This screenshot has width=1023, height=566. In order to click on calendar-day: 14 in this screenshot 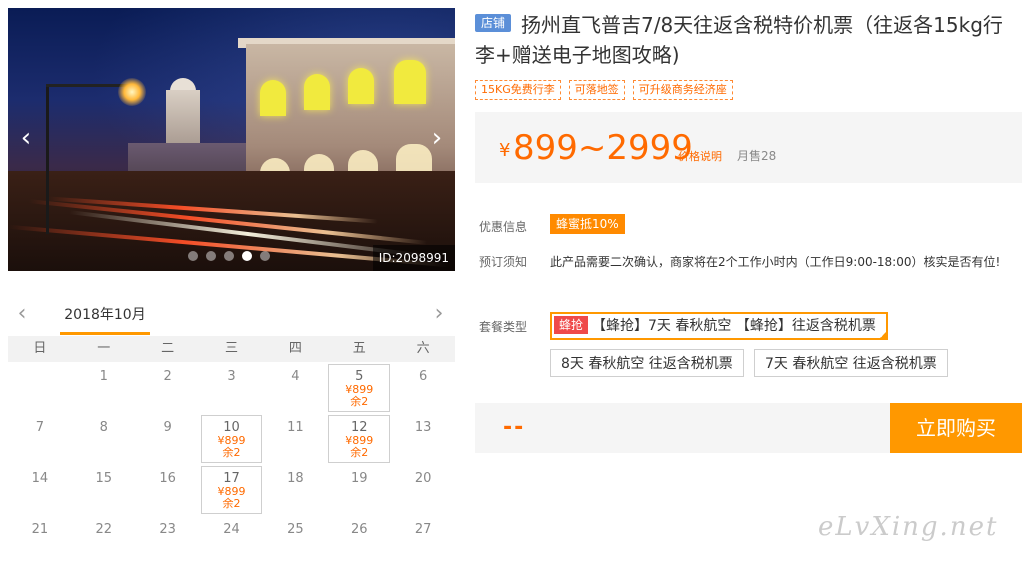, I will do `click(40, 478)`.